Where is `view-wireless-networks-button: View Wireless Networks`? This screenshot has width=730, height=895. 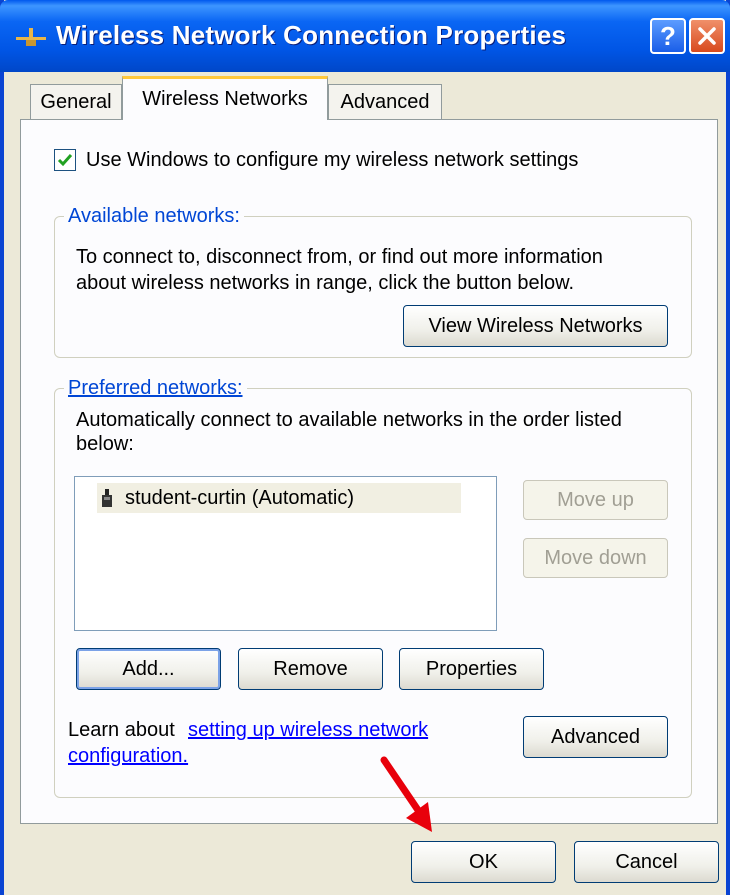 view-wireless-networks-button: View Wireless Networks is located at coordinates (535, 326).